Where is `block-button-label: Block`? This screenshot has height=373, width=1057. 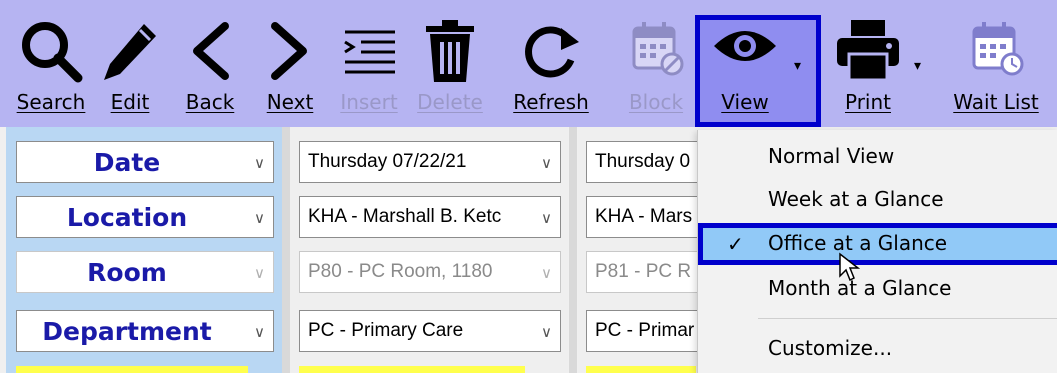
block-button-label: Block is located at coordinates (656, 102).